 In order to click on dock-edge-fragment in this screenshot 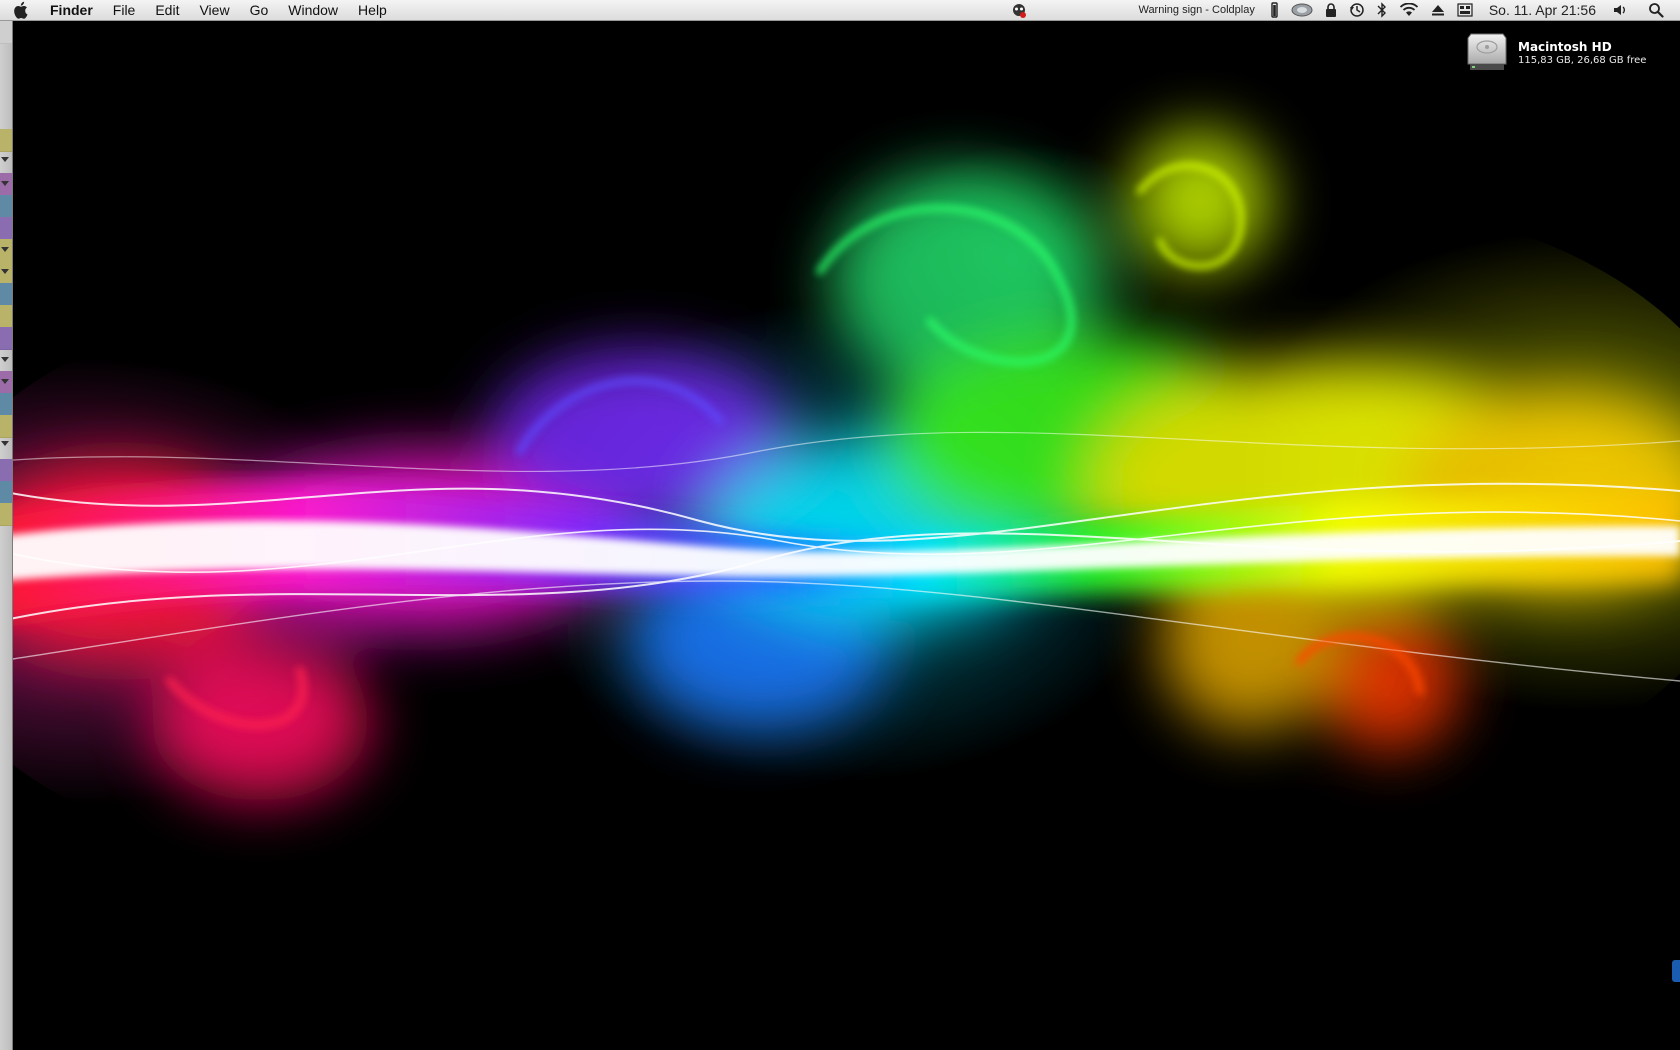, I will do `click(1676, 971)`.